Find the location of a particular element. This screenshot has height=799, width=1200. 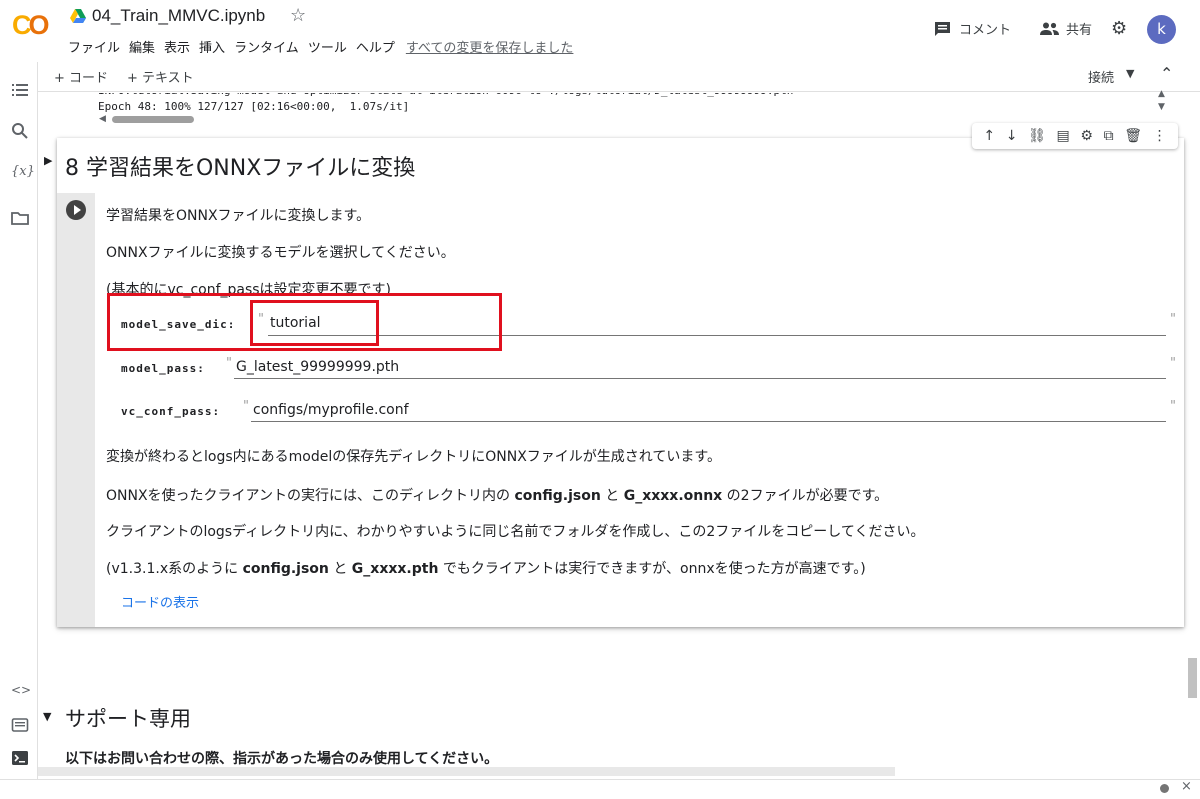

menu-view: 表示 is located at coordinates (177, 46).